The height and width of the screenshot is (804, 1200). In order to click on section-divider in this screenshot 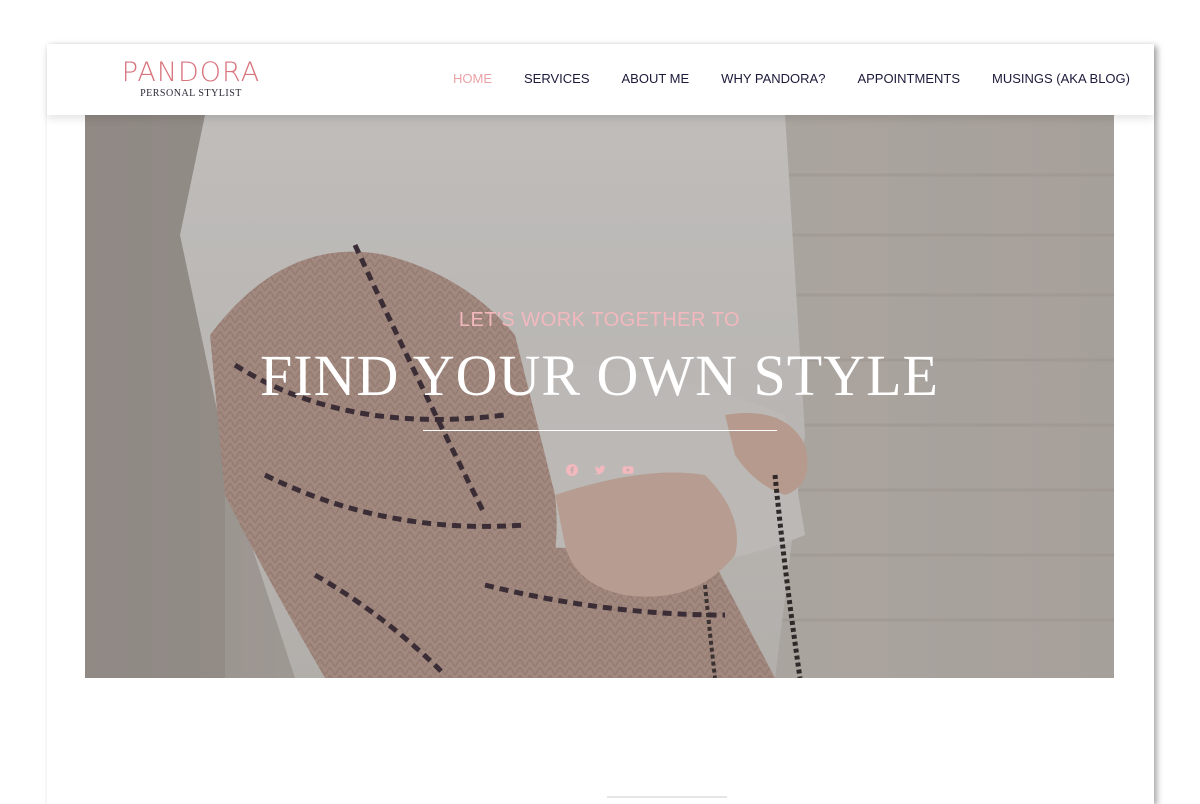, I will do `click(667, 797)`.